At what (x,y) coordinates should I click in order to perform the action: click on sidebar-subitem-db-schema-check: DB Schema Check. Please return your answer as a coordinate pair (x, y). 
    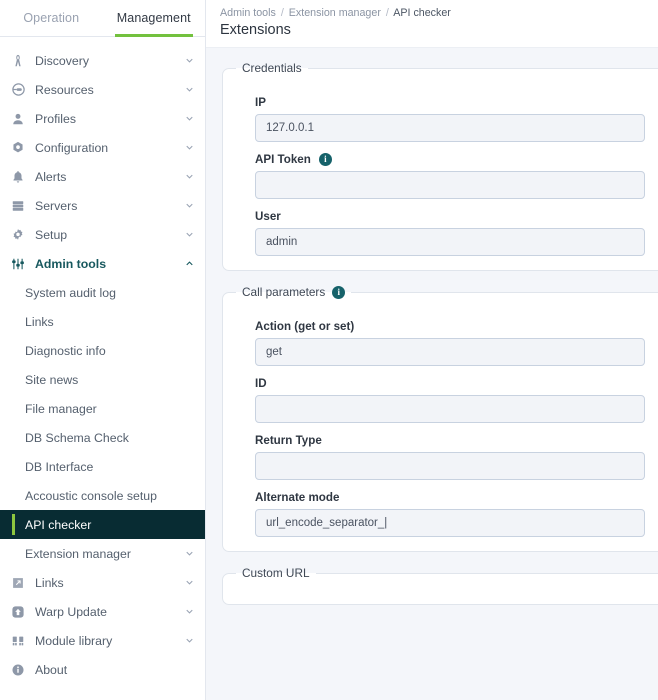
    Looking at the image, I should click on (102, 437).